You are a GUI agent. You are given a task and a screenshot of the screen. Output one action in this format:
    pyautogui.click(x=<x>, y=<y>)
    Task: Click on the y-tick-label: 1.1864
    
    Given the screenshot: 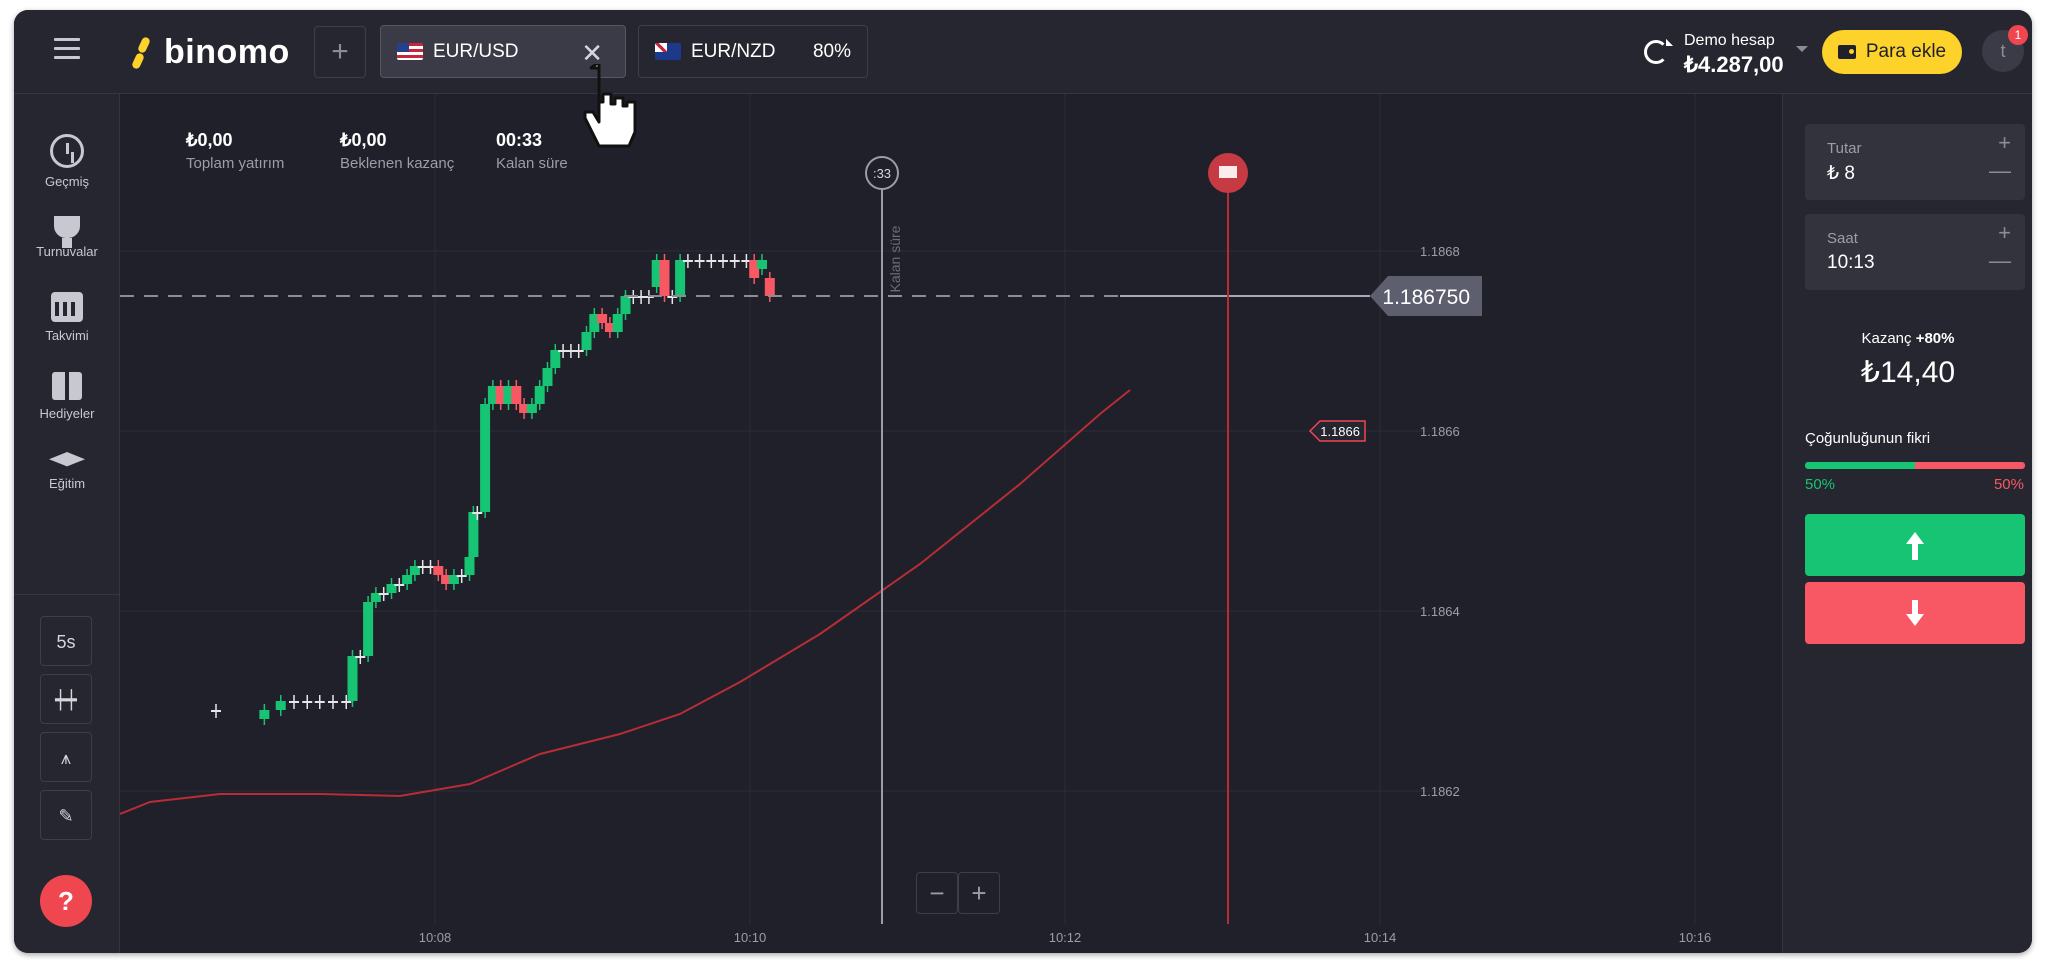 What is the action you would take?
    pyautogui.click(x=1440, y=611)
    